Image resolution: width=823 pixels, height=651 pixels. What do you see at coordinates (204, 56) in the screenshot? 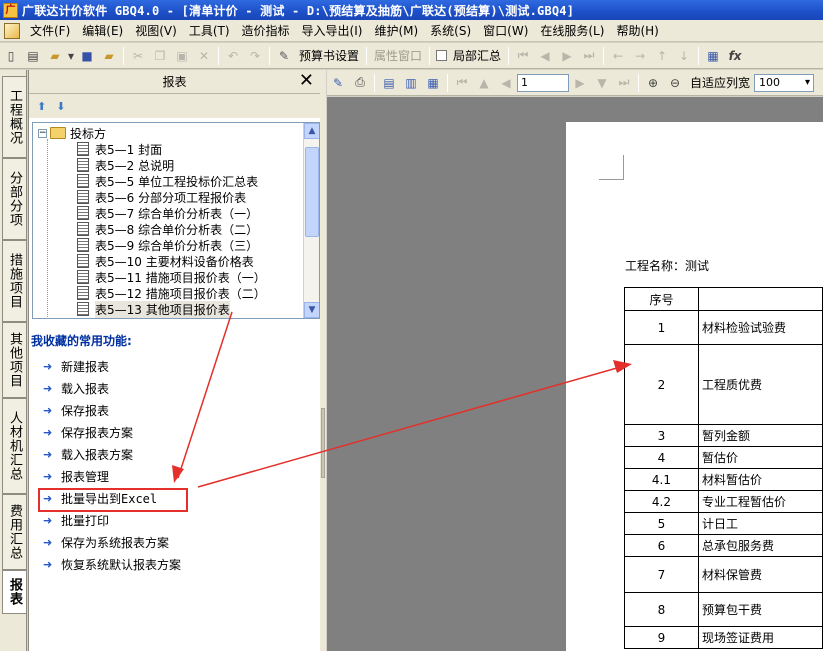
I see `delete-icon: ✕` at bounding box center [204, 56].